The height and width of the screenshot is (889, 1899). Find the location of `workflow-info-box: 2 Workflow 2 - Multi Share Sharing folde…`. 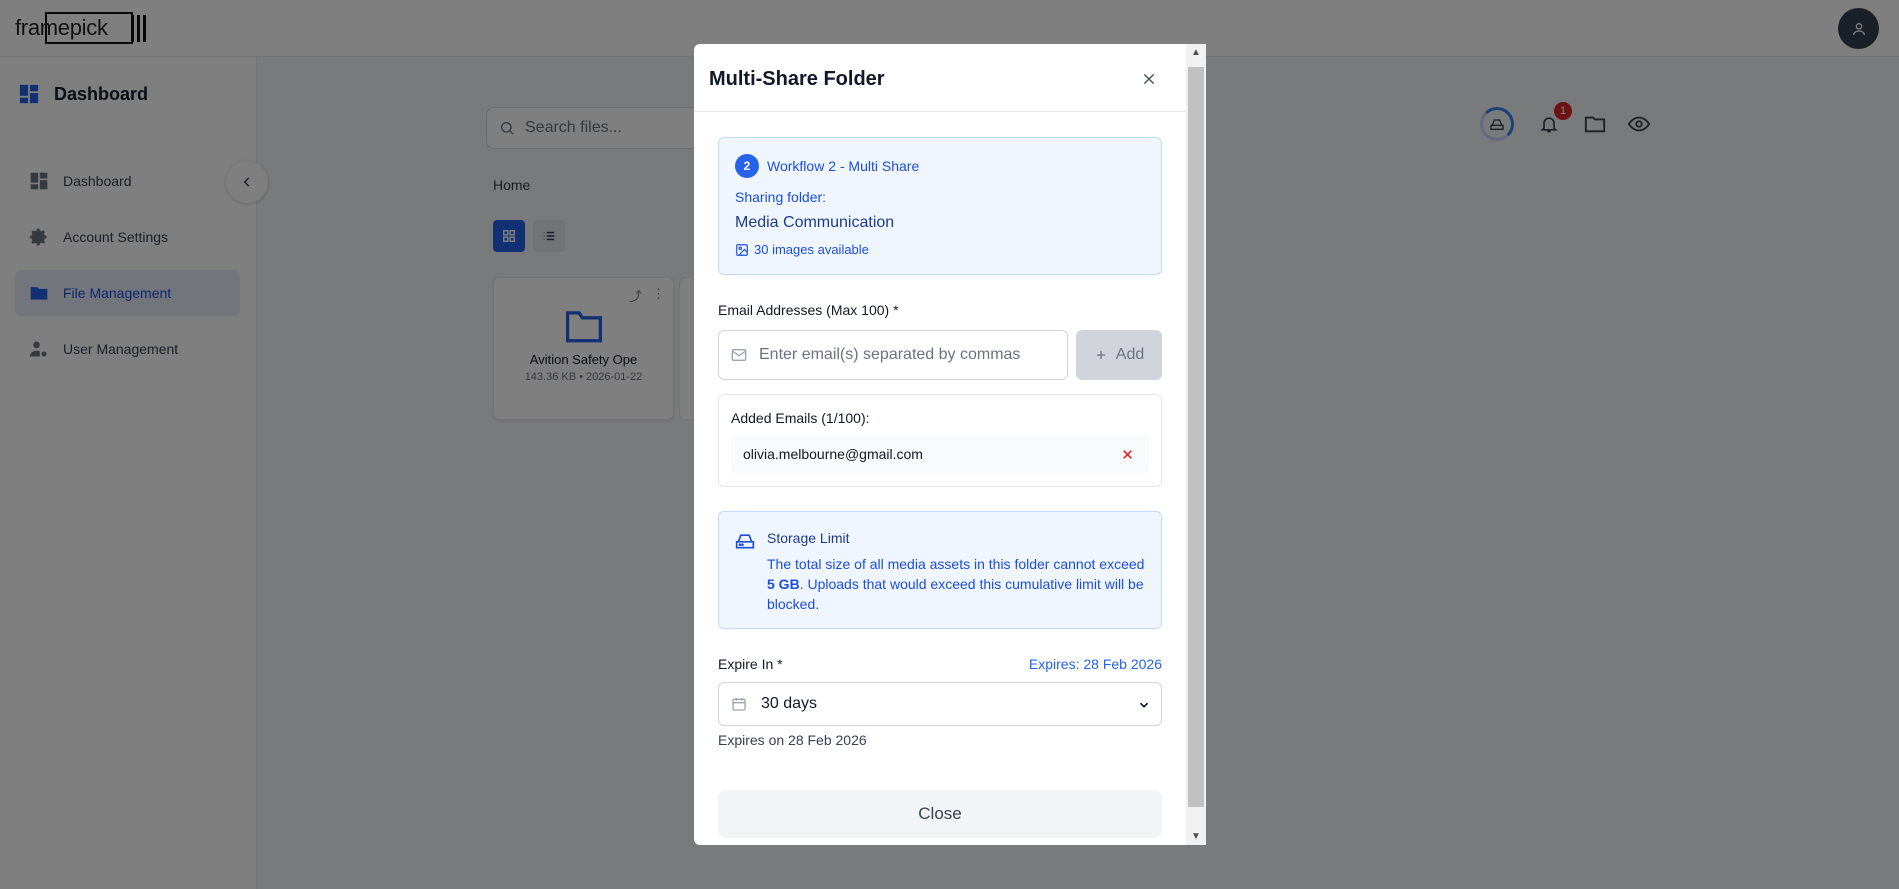

workflow-info-box: 2 Workflow 2 - Multi Share Sharing folde… is located at coordinates (940, 206).